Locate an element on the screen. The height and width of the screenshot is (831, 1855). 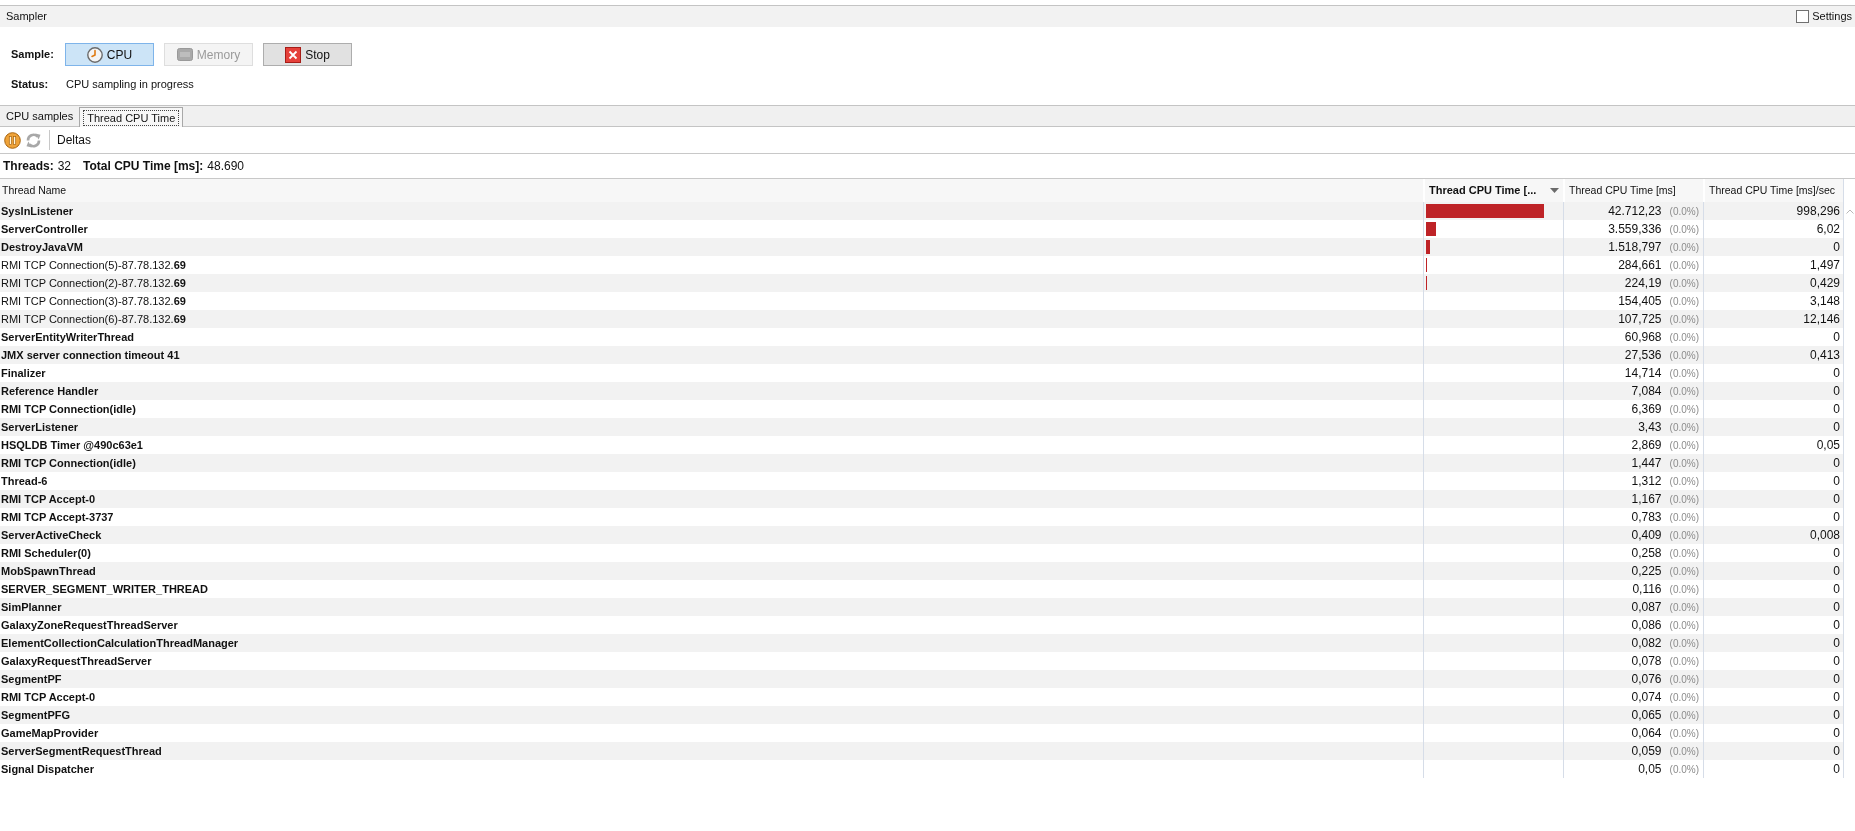
cpu-time-rate: 3,148 is located at coordinates (1824, 301).